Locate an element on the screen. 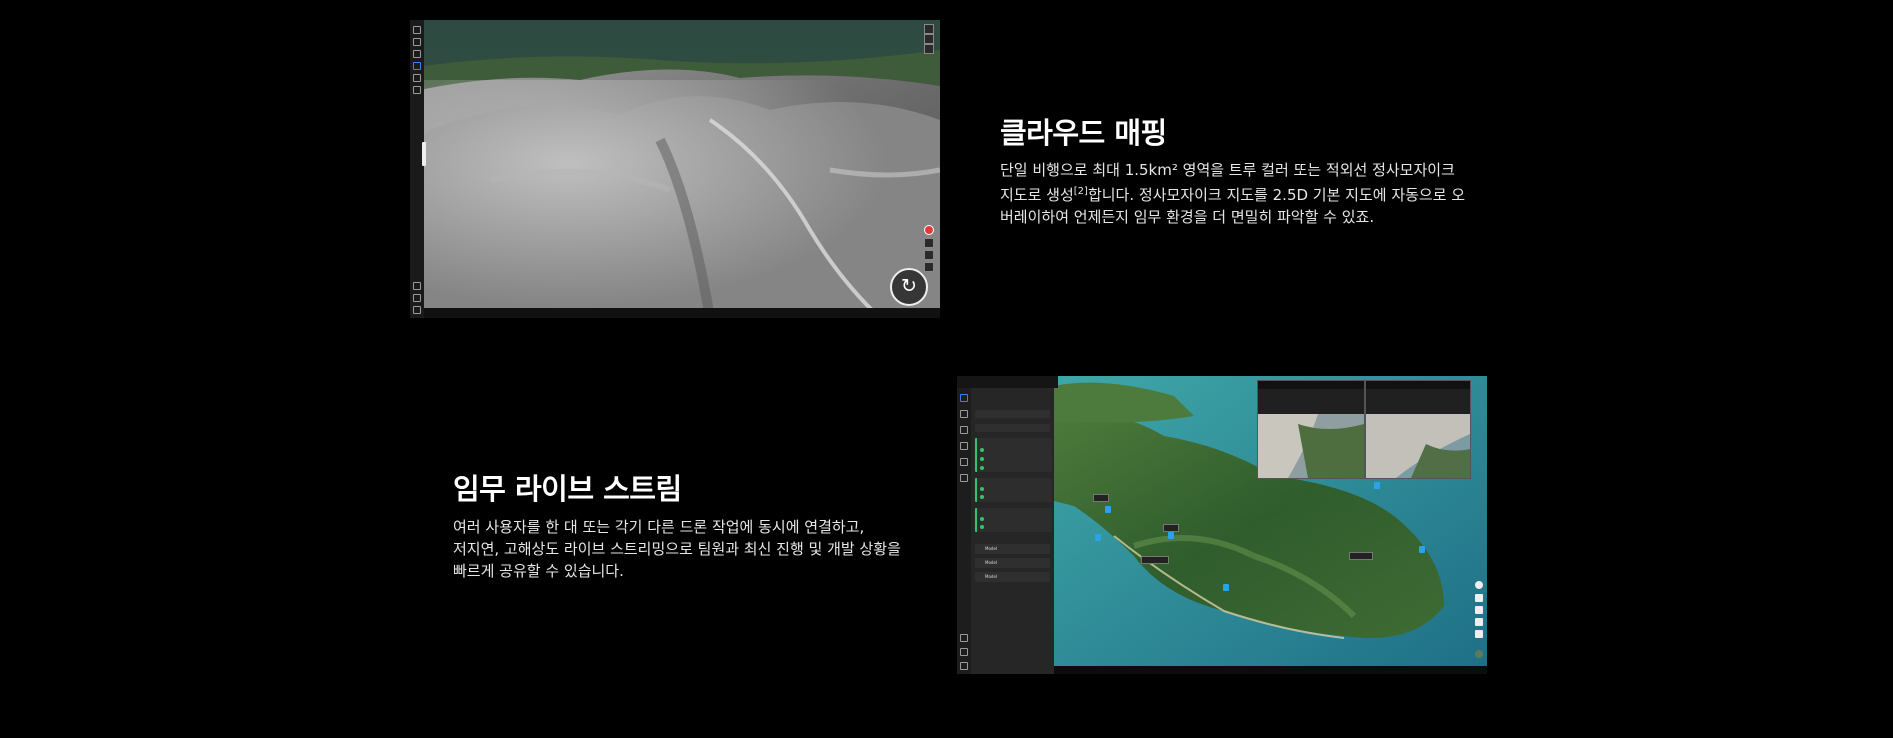 This screenshot has width=1893, height=738. panel-header-row is located at coordinates (1012, 400).